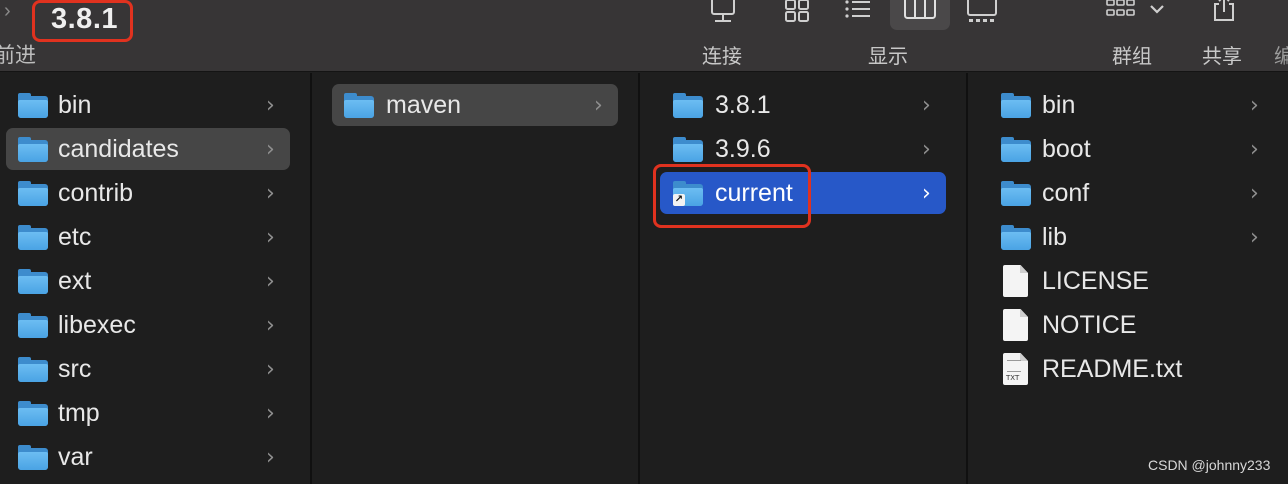 The height and width of the screenshot is (484, 1288). I want to click on item-name: NOTICE, so click(1089, 324).